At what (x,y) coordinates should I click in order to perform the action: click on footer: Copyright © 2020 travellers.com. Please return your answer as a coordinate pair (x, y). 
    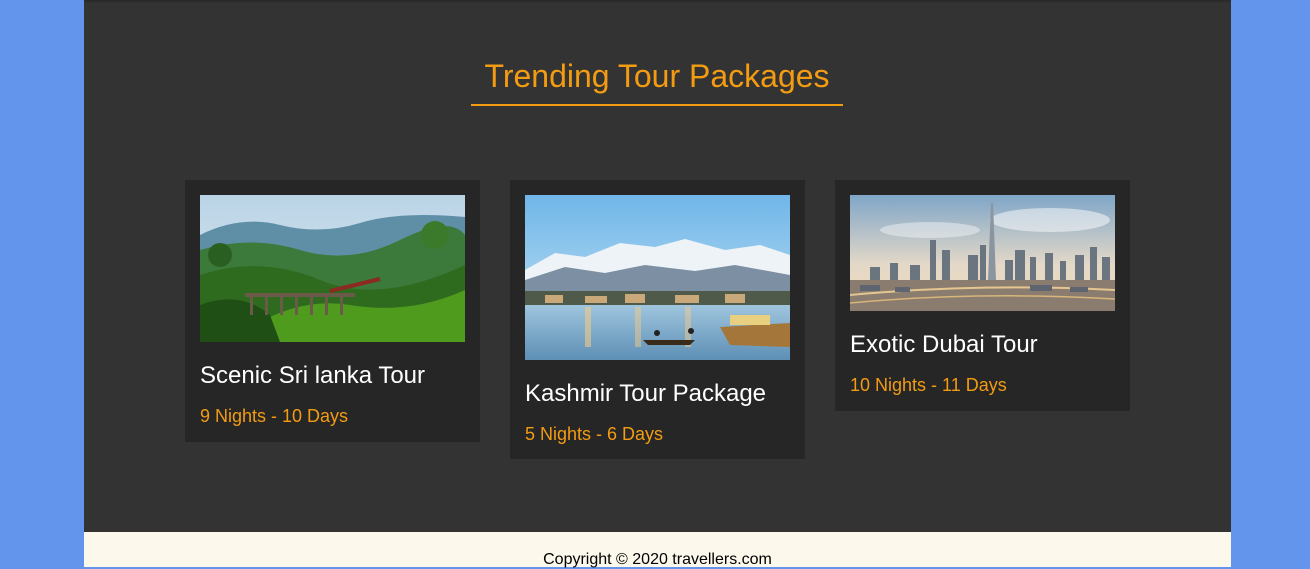
    Looking at the image, I should click on (657, 550).